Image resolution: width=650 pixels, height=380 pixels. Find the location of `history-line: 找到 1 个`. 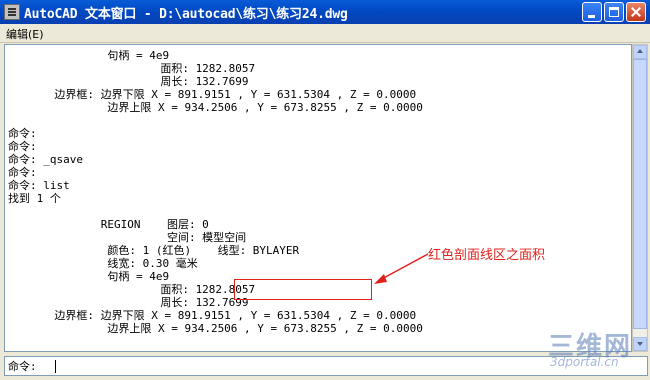

history-line: 找到 1 个 is located at coordinates (34, 198).